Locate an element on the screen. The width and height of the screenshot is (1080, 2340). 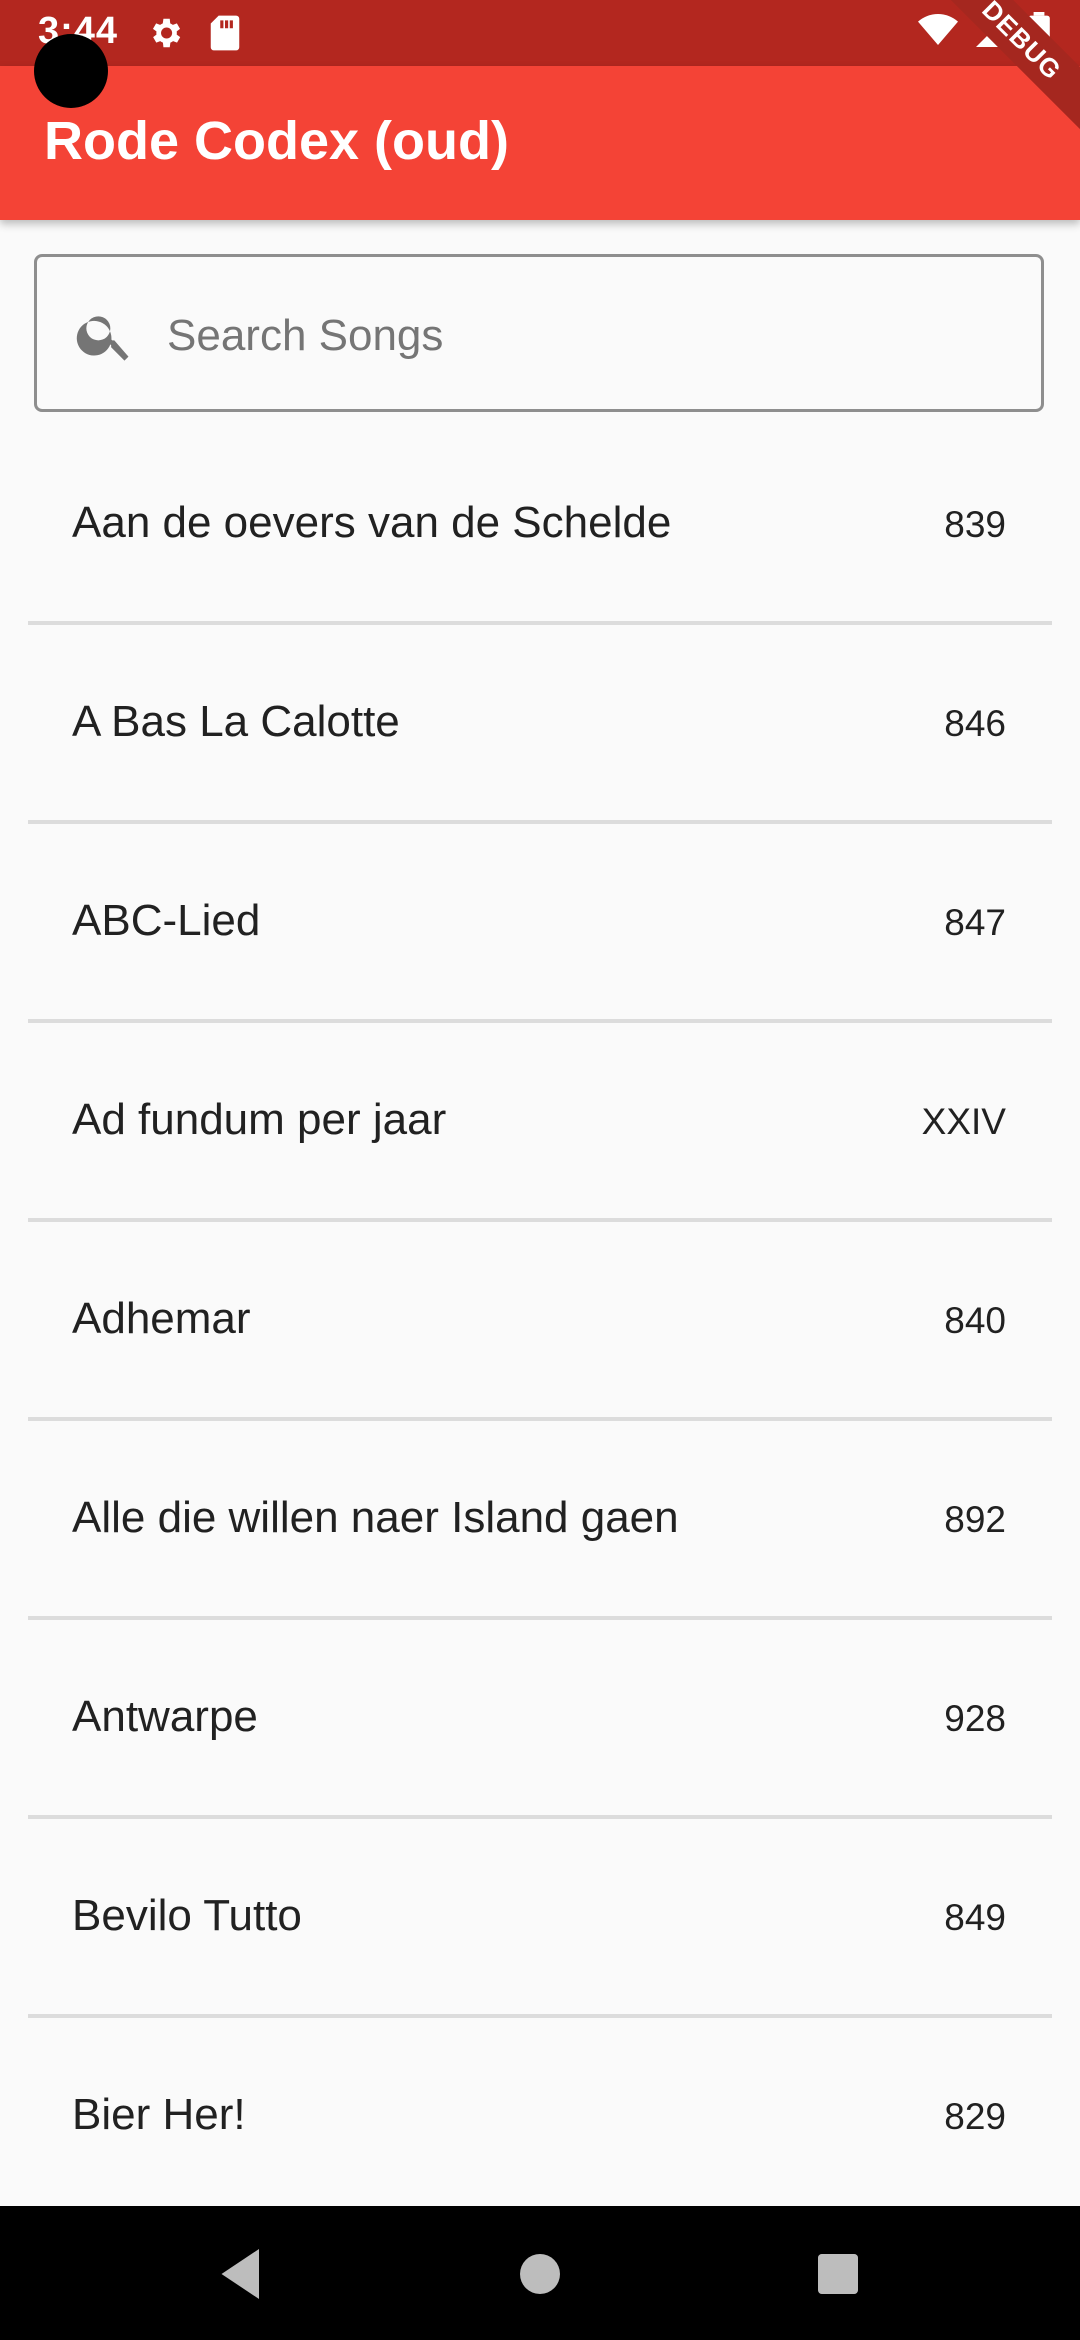
song-title: Aan de oevers van de Schelde is located at coordinates (372, 522).